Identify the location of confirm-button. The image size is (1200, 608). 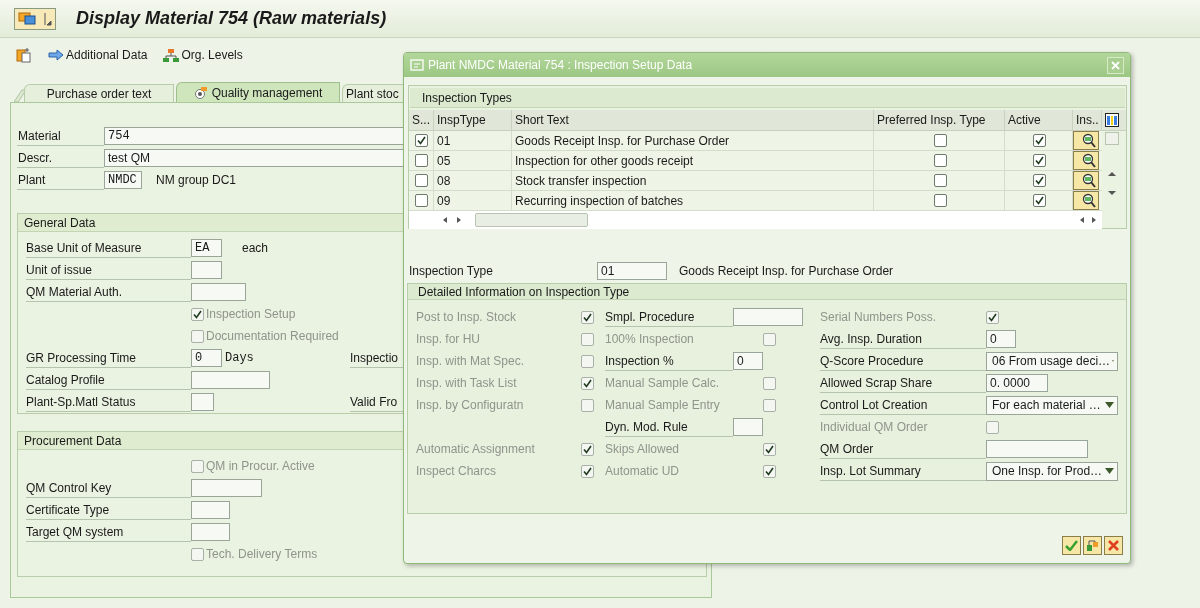
(1071, 545).